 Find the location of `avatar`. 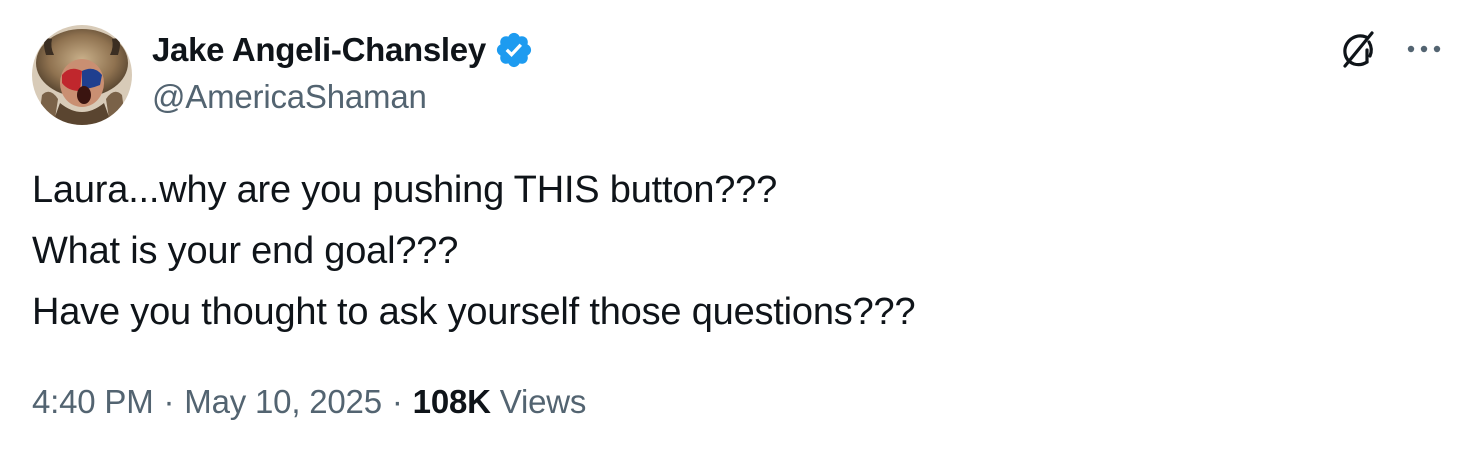

avatar is located at coordinates (82, 75).